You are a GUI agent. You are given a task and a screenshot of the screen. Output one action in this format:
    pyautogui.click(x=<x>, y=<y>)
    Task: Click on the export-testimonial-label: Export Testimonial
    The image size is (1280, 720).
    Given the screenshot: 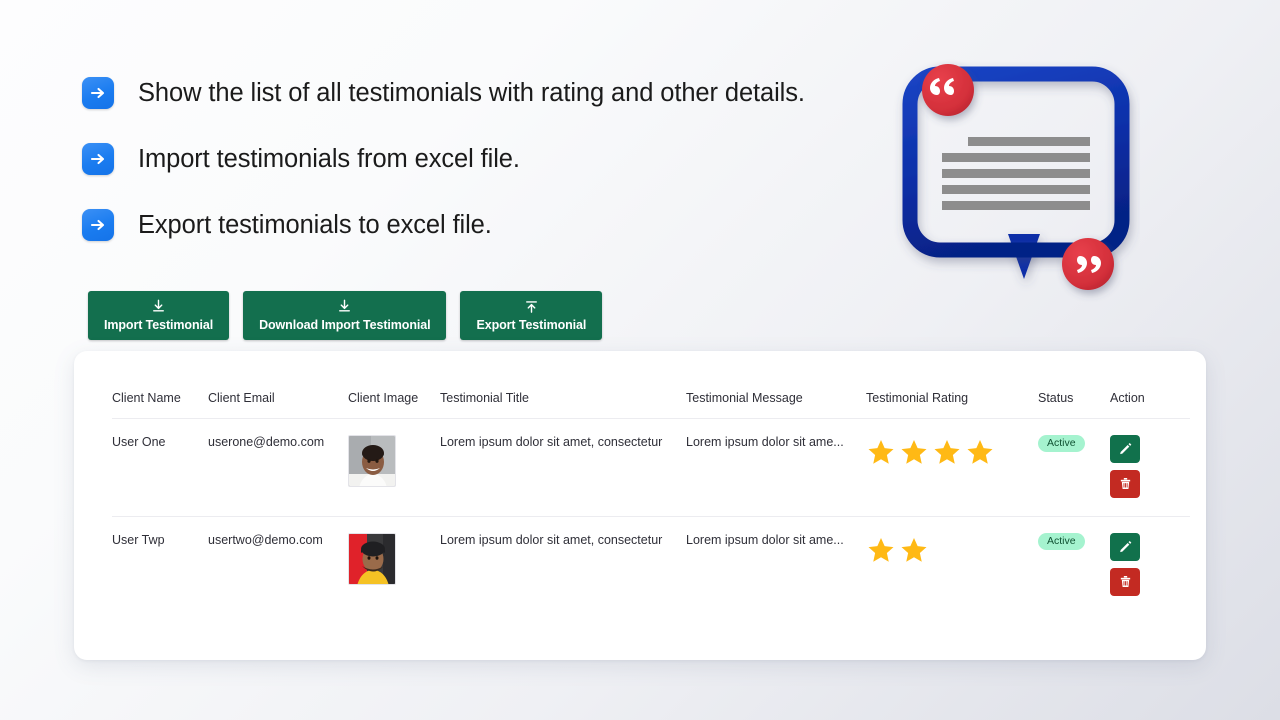 What is the action you would take?
    pyautogui.click(x=531, y=325)
    